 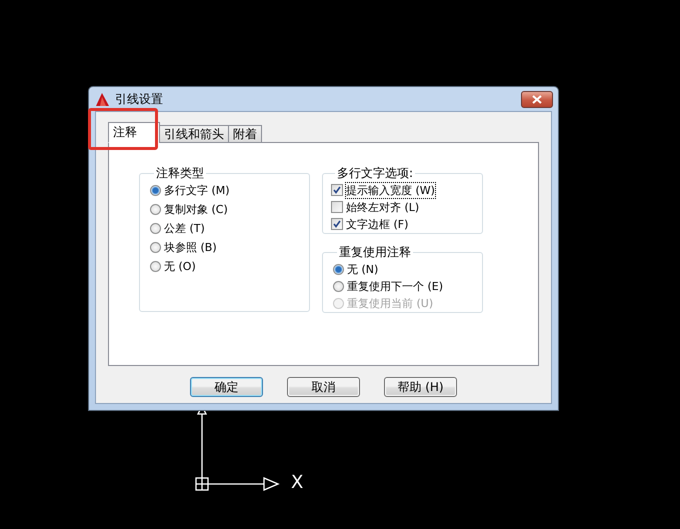 What do you see at coordinates (102, 99) in the screenshot?
I see `app-logo-icon` at bounding box center [102, 99].